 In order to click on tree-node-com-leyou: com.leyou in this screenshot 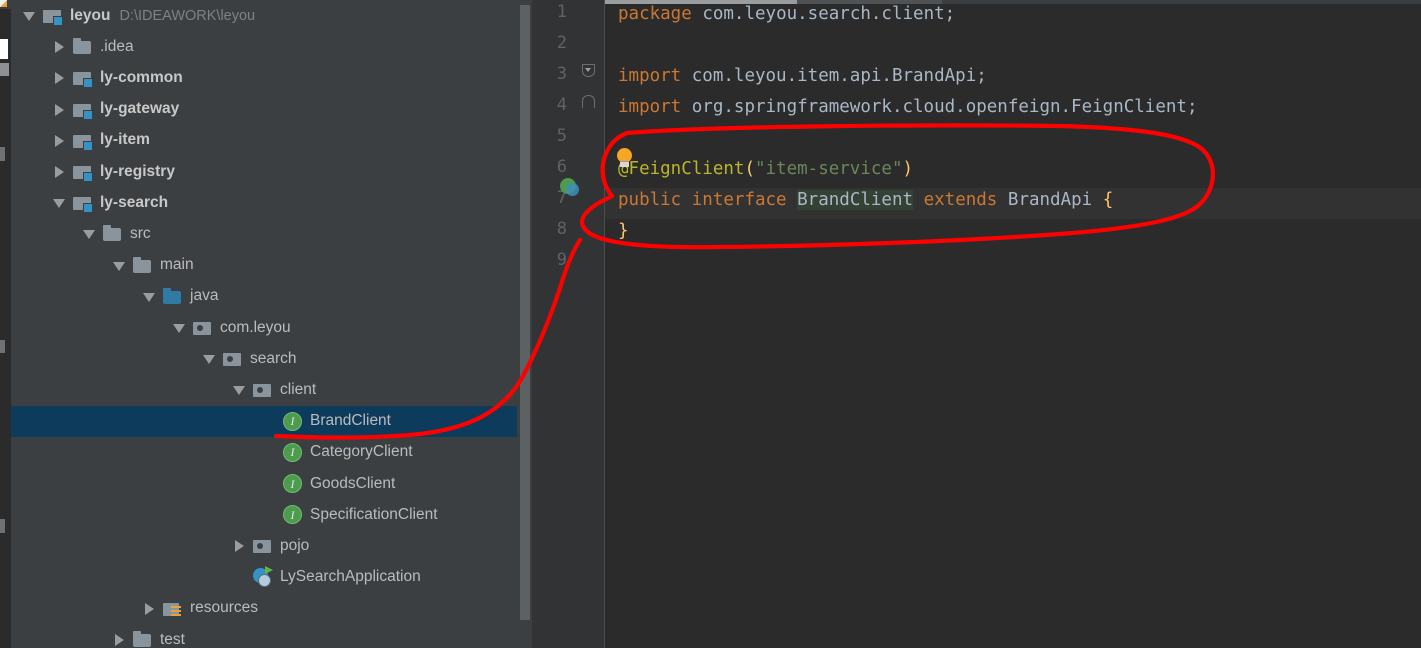, I will do `click(271, 327)`.